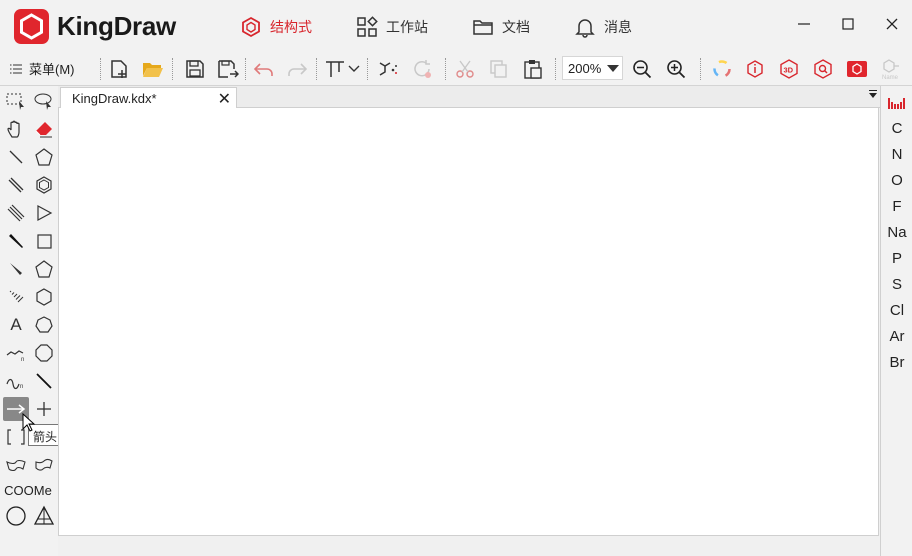 Image resolution: width=912 pixels, height=556 pixels. Describe the element at coordinates (896, 362) in the screenshot. I see `element-button-br: Br` at that location.